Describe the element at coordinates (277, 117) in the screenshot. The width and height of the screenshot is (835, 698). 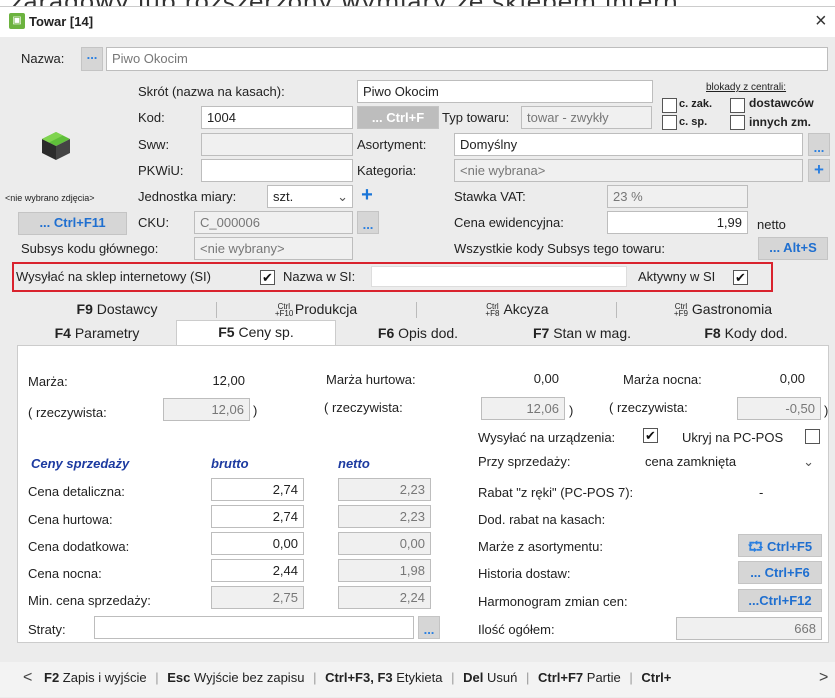
I see `kod-field: 1004` at that location.